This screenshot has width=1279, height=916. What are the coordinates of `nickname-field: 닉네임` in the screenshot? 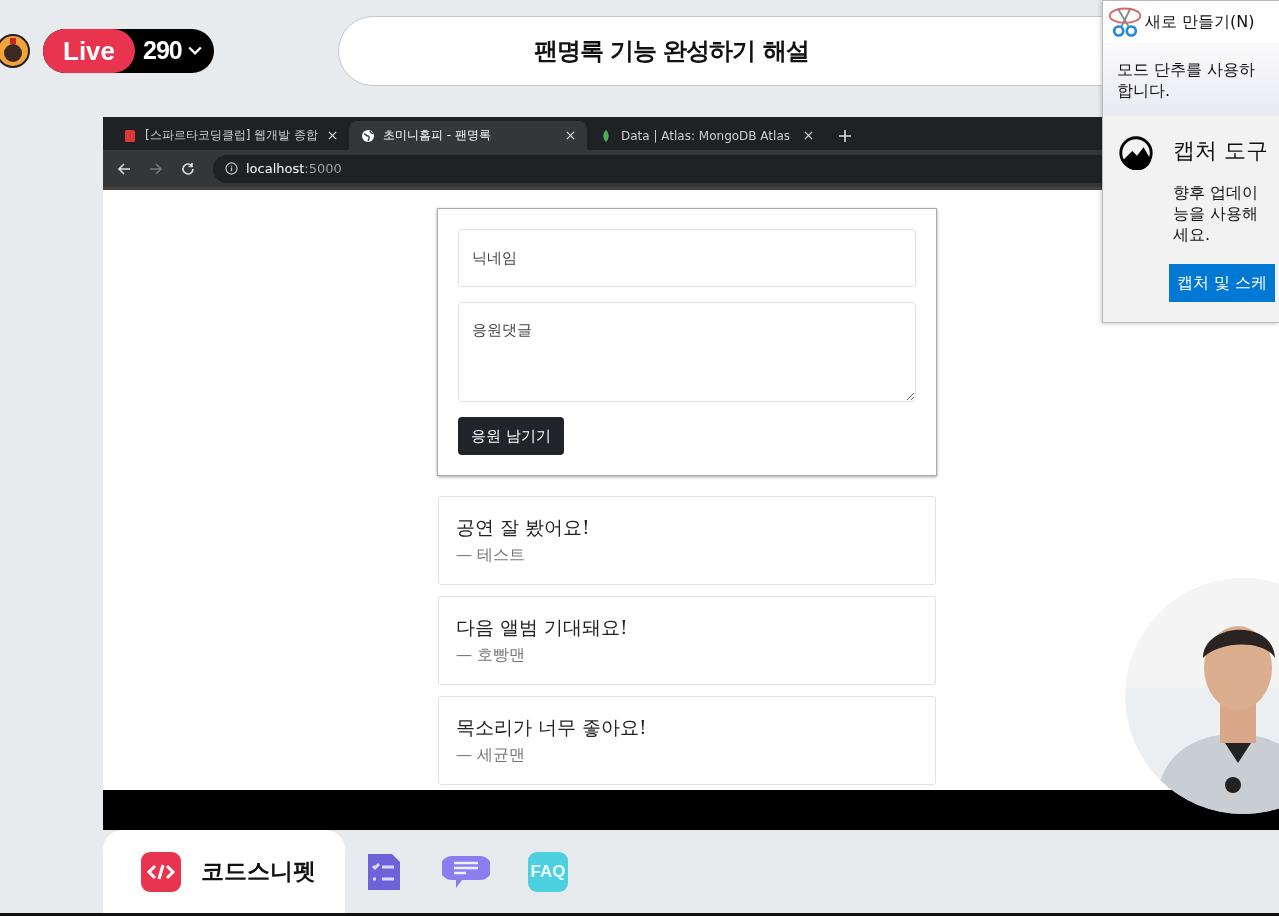 It's located at (687, 258).